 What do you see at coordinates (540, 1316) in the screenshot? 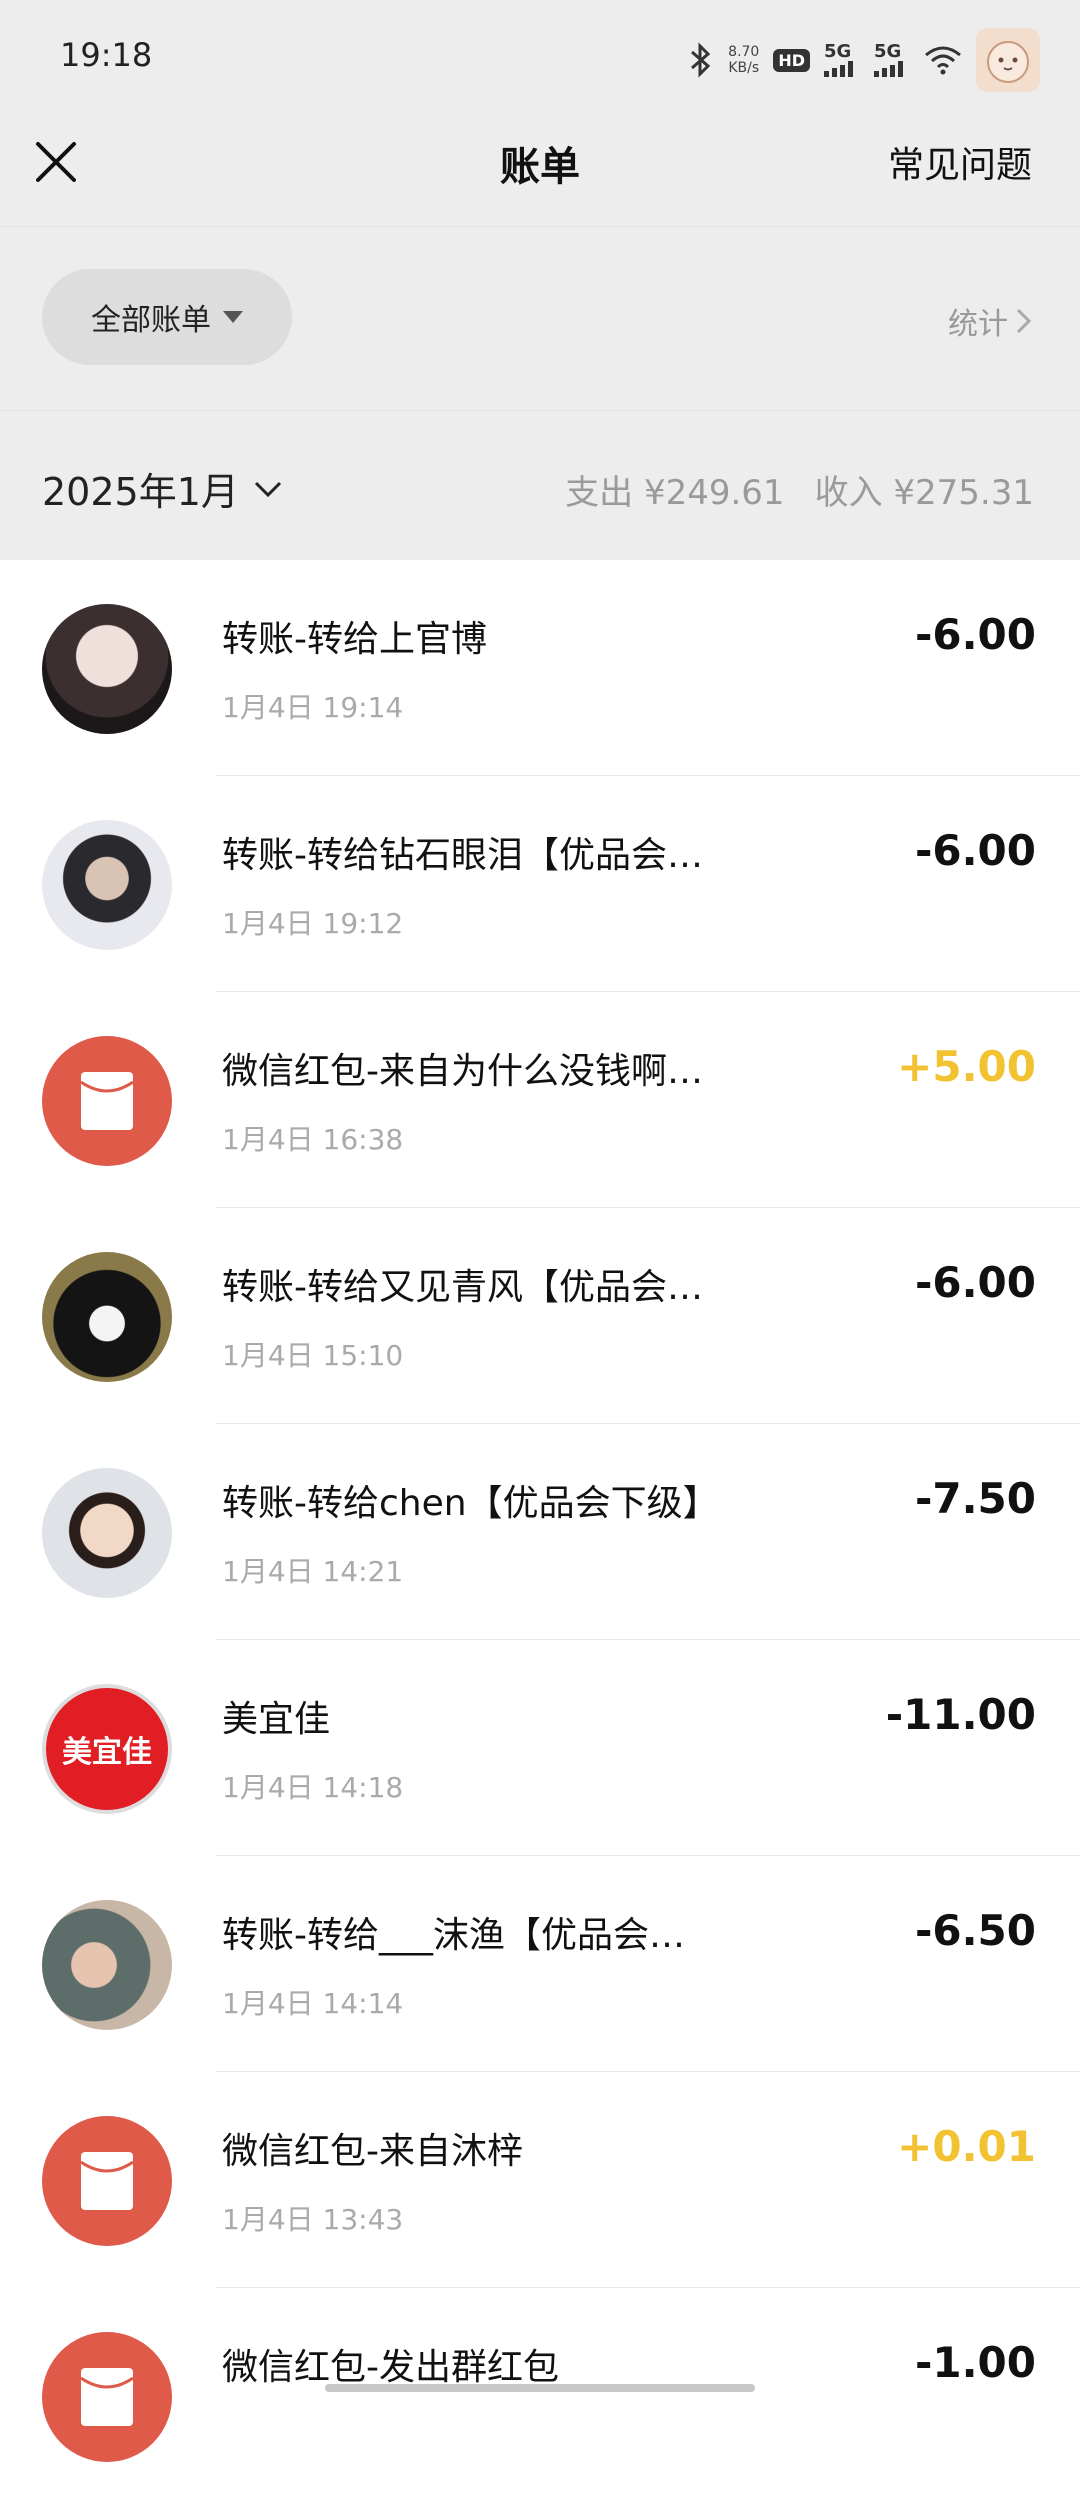
I see `transaction-row: 转账-转给又见青风【优品会… 1月4日 15:10 -6.00` at bounding box center [540, 1316].